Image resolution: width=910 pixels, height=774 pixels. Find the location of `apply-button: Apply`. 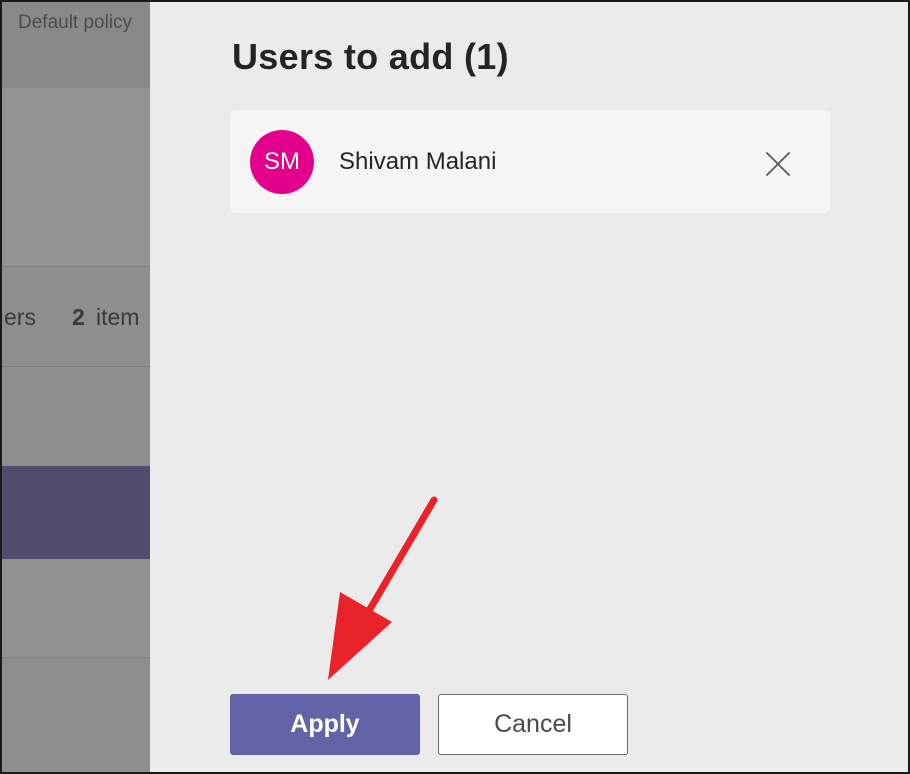

apply-button: Apply is located at coordinates (325, 724).